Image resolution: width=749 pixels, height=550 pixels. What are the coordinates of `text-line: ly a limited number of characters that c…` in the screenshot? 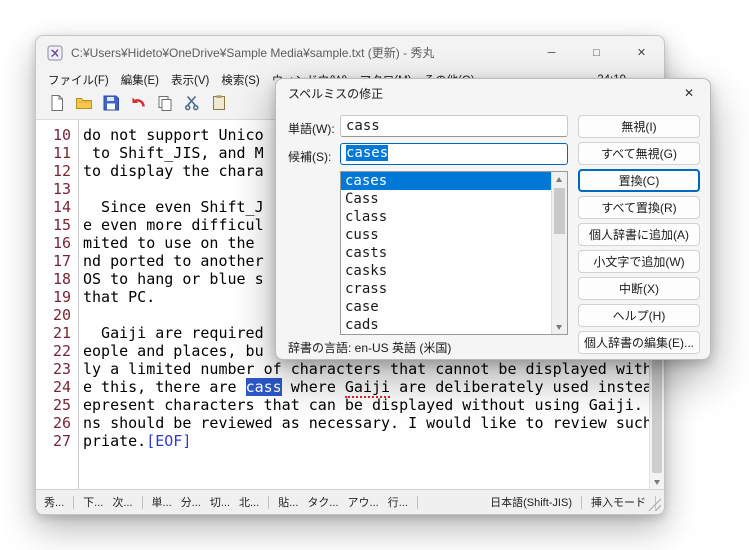 It's located at (366, 369).